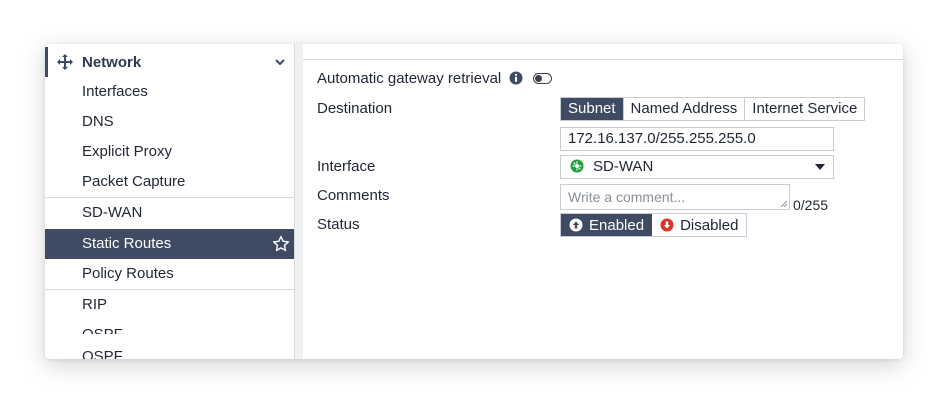 The image size is (948, 404). I want to click on status-disabled-label: Disabled, so click(709, 225).